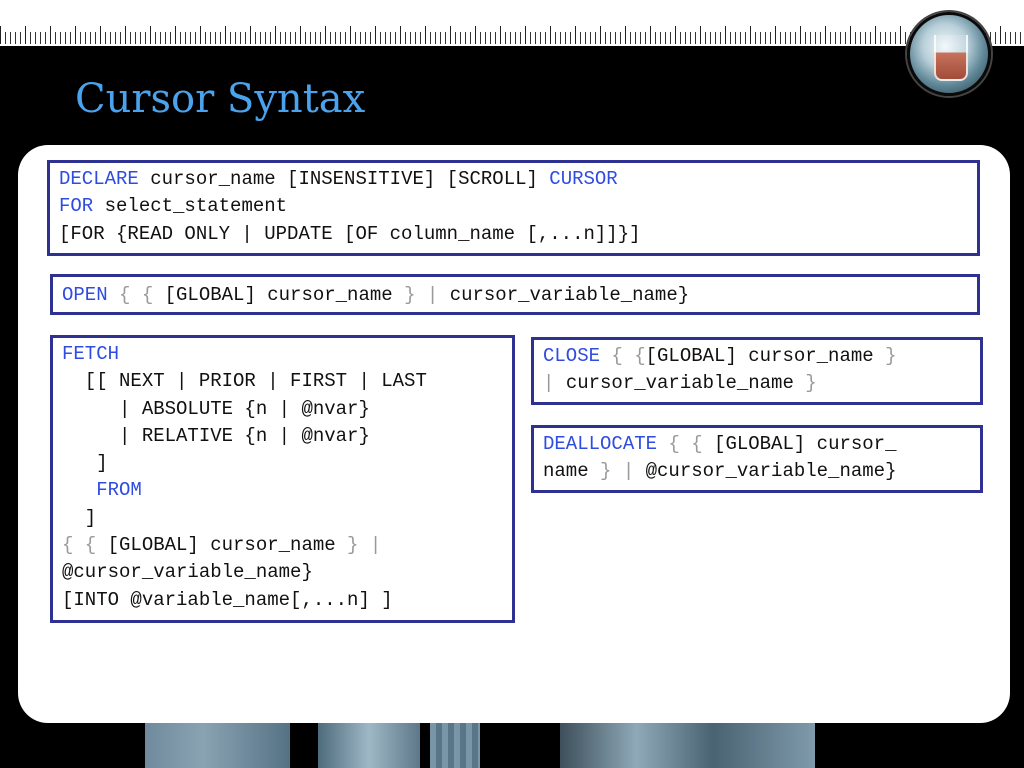 This screenshot has width=1024, height=768. What do you see at coordinates (119, 490) in the screenshot?
I see `keyword: FROM` at bounding box center [119, 490].